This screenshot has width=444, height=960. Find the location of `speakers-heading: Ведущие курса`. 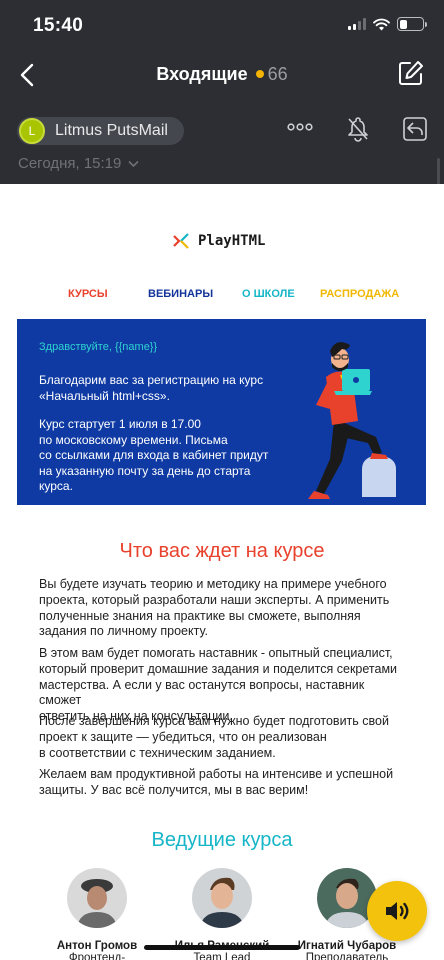

speakers-heading: Ведущие курса is located at coordinates (222, 840).